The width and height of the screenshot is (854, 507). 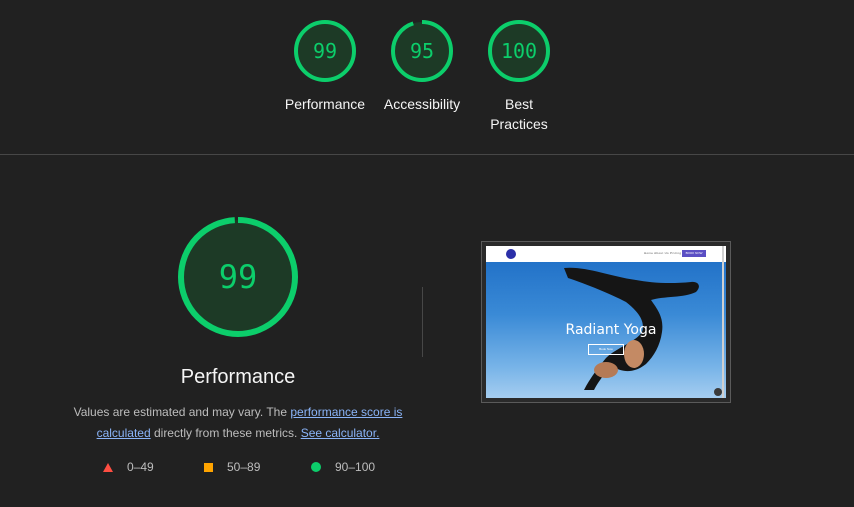 I want to click on legend-average-range: 50–89, so click(x=244, y=467).